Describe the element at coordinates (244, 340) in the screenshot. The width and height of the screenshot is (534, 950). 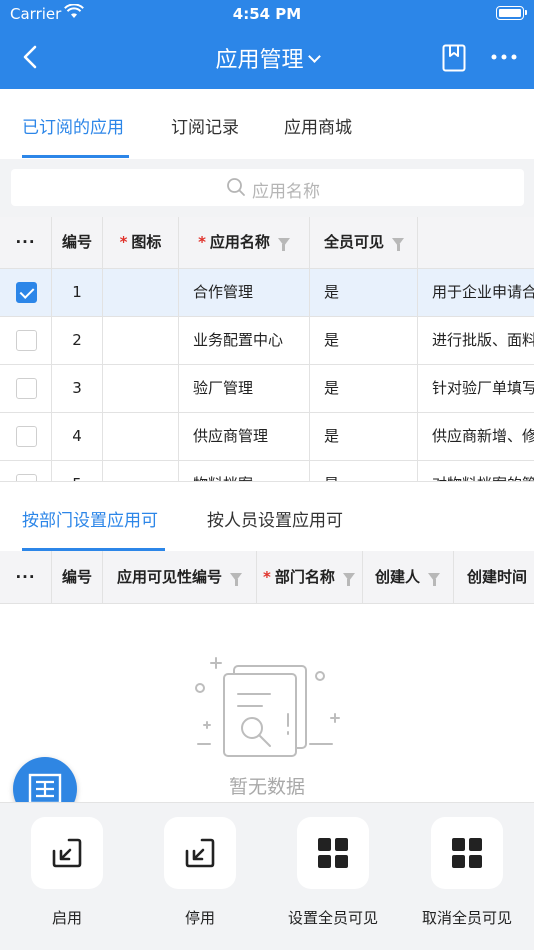
I see `cell-app-name: 业务配置中心` at that location.